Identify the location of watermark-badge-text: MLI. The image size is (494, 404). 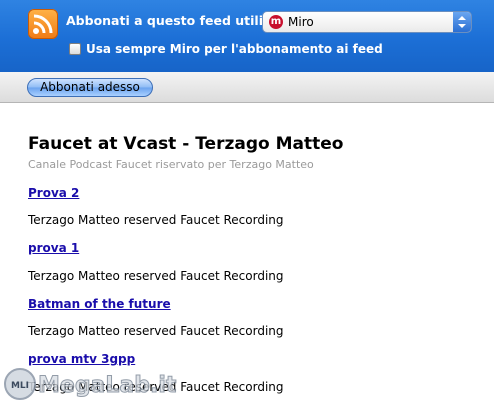
(20, 386).